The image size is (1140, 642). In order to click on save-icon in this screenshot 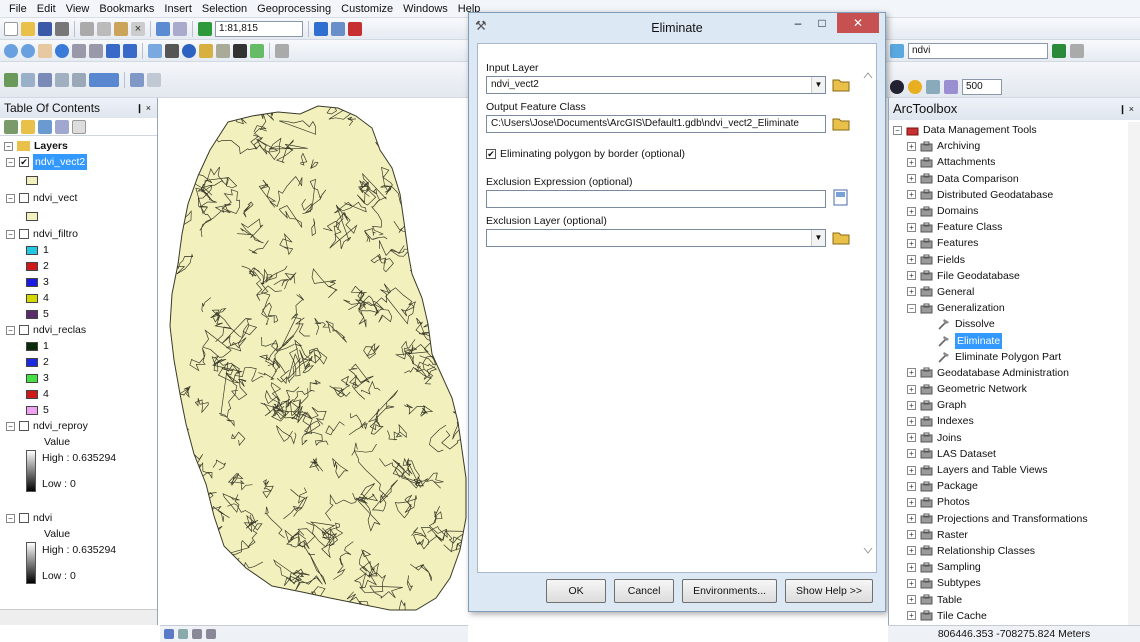, I will do `click(45, 28)`.